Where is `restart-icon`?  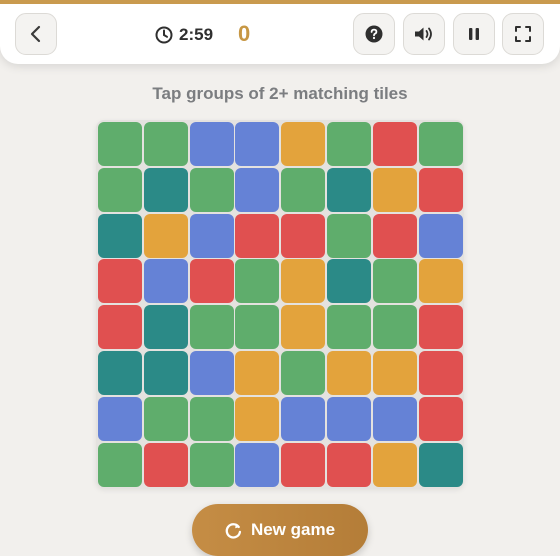
restart-icon is located at coordinates (233, 530).